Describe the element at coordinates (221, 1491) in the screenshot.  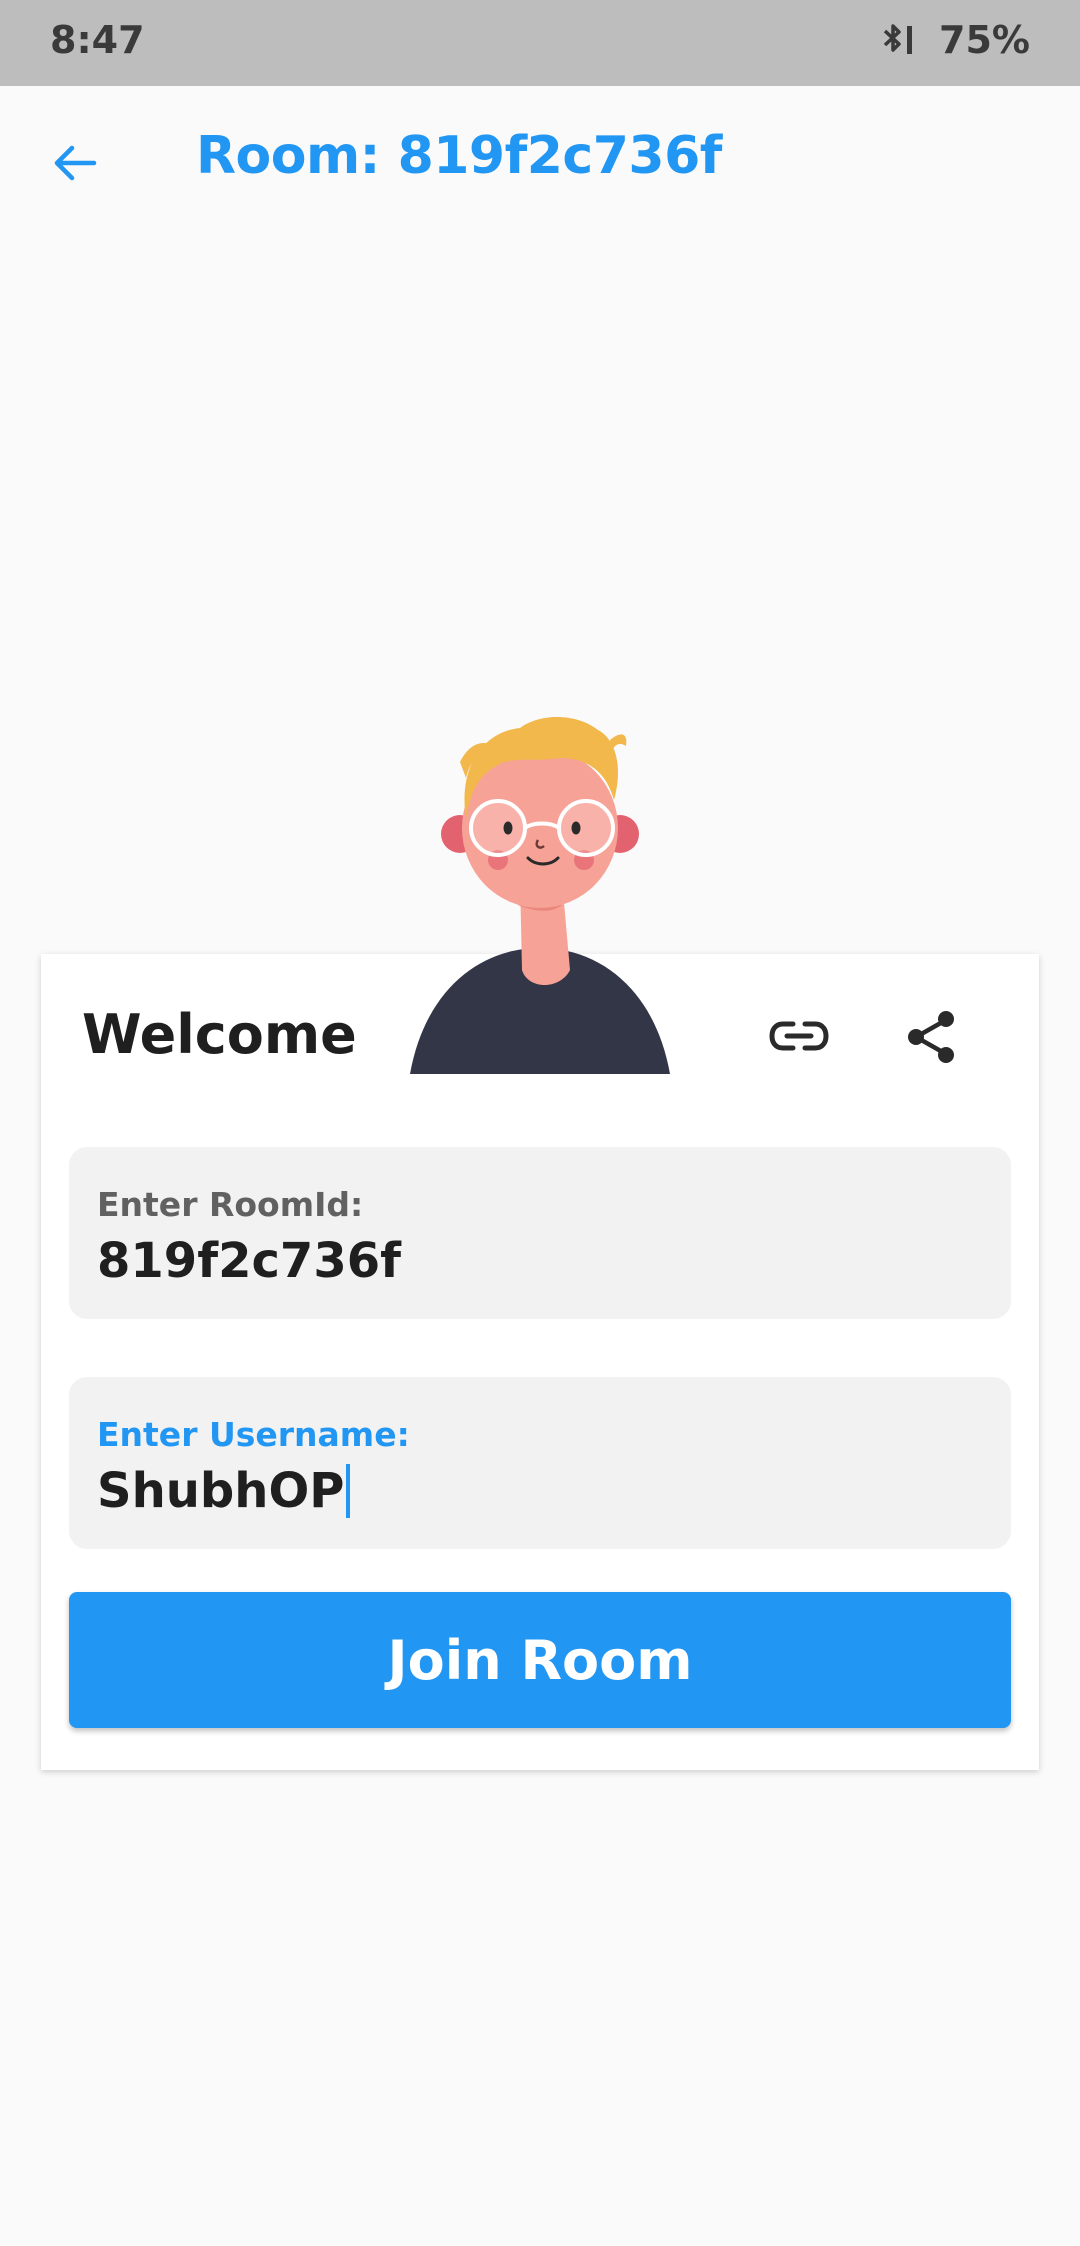
I see `username-value: ShubhOP` at that location.